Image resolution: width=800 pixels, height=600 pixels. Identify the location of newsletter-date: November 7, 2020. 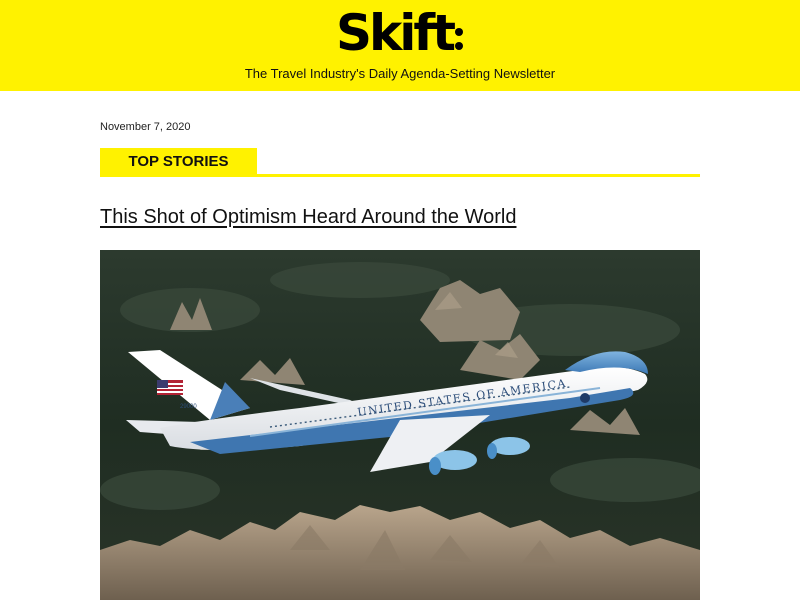
(145, 127).